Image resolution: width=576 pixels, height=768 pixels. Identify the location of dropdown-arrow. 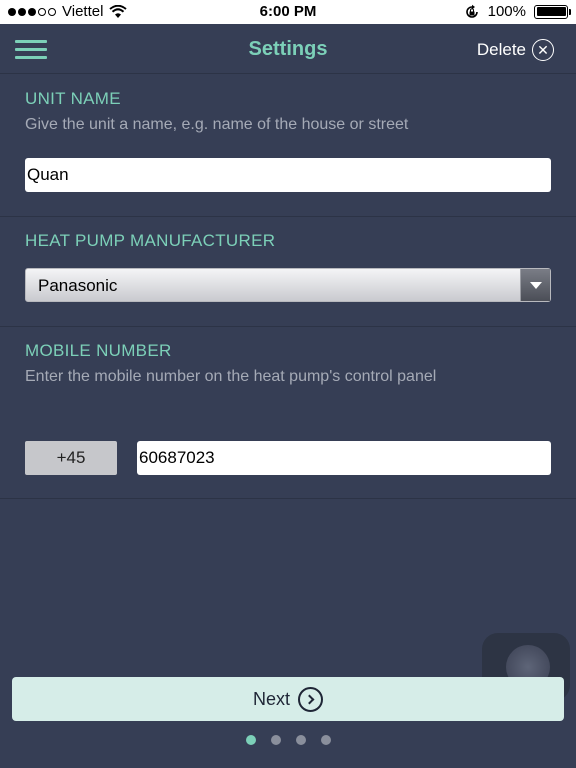
(535, 285).